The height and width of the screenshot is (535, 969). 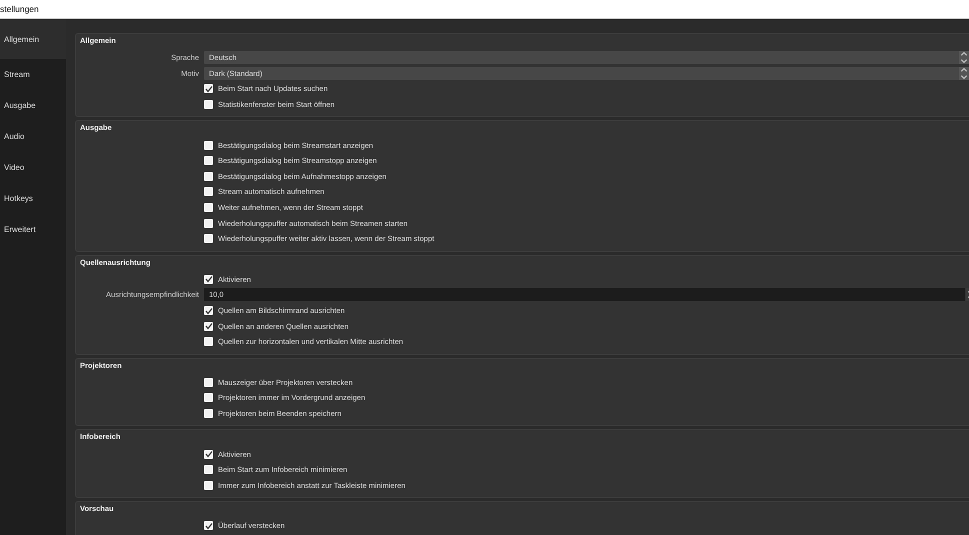 What do you see at coordinates (33, 229) in the screenshot?
I see `sidebar-item: Erweitert` at bounding box center [33, 229].